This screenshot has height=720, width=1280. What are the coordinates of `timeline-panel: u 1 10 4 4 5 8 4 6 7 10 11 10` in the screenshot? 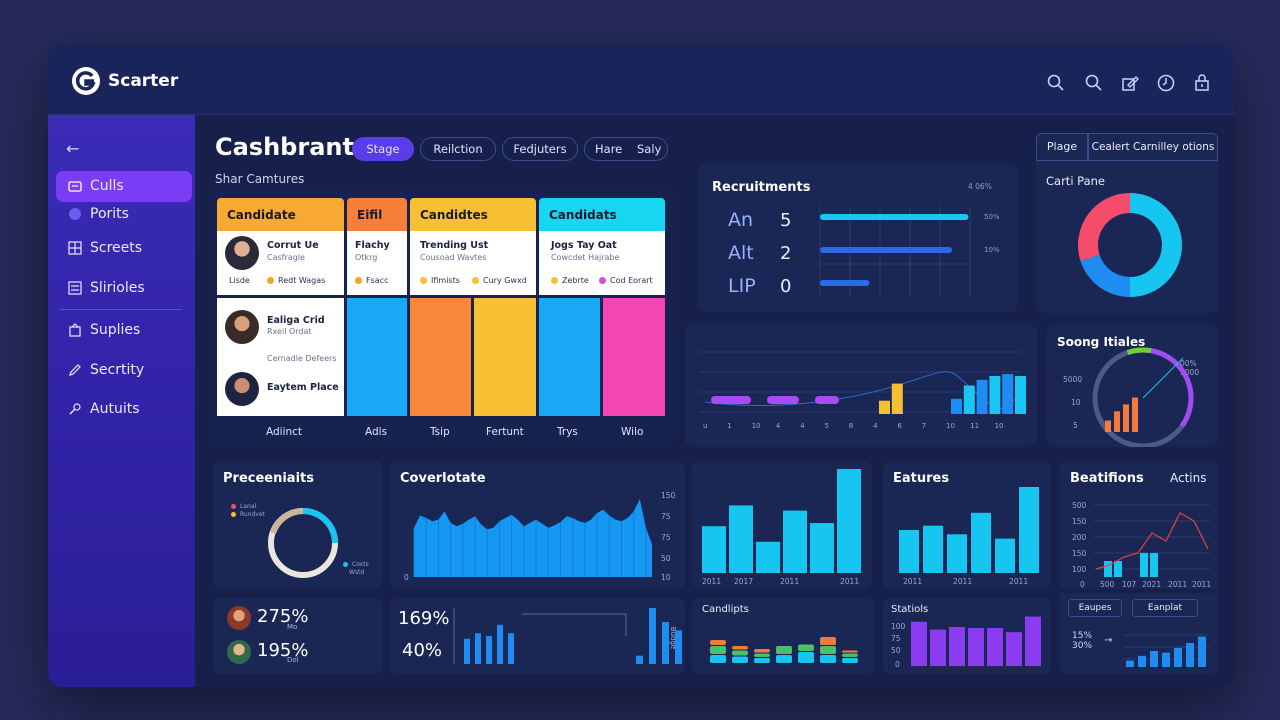 It's located at (861, 385).